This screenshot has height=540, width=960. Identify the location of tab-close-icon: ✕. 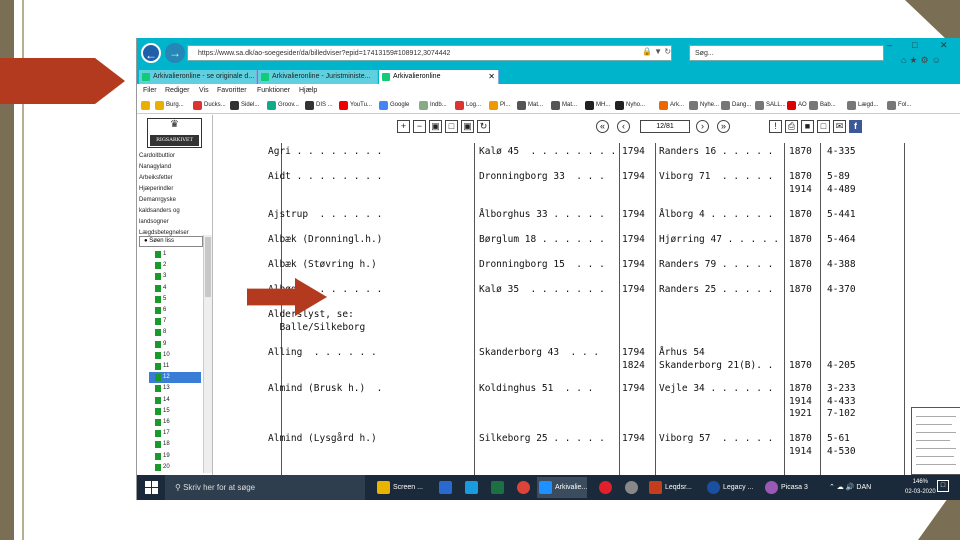
(491, 77).